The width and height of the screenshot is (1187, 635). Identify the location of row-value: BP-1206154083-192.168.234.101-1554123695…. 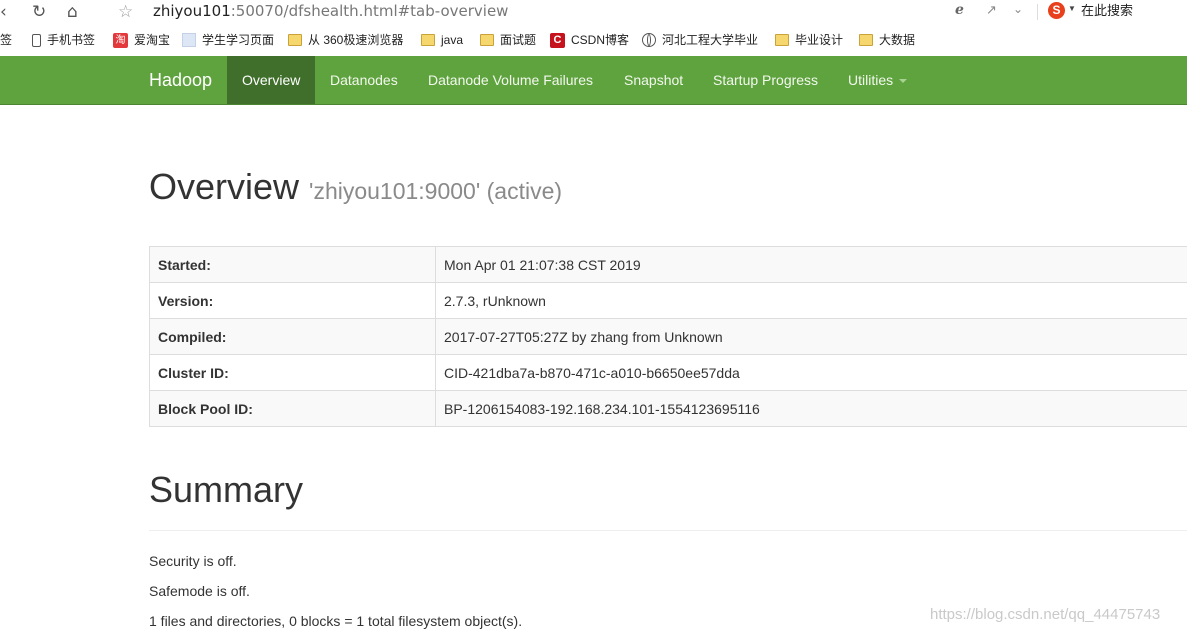
(811, 408).